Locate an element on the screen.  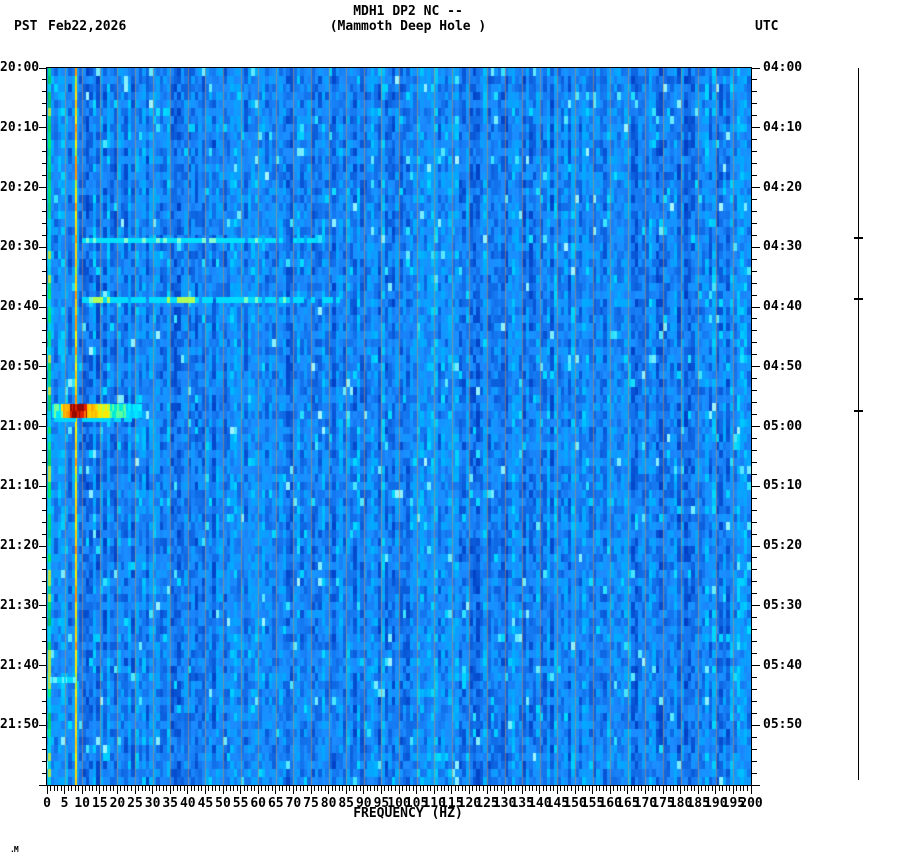
utc-time-label: 04:10 is located at coordinates (783, 127).